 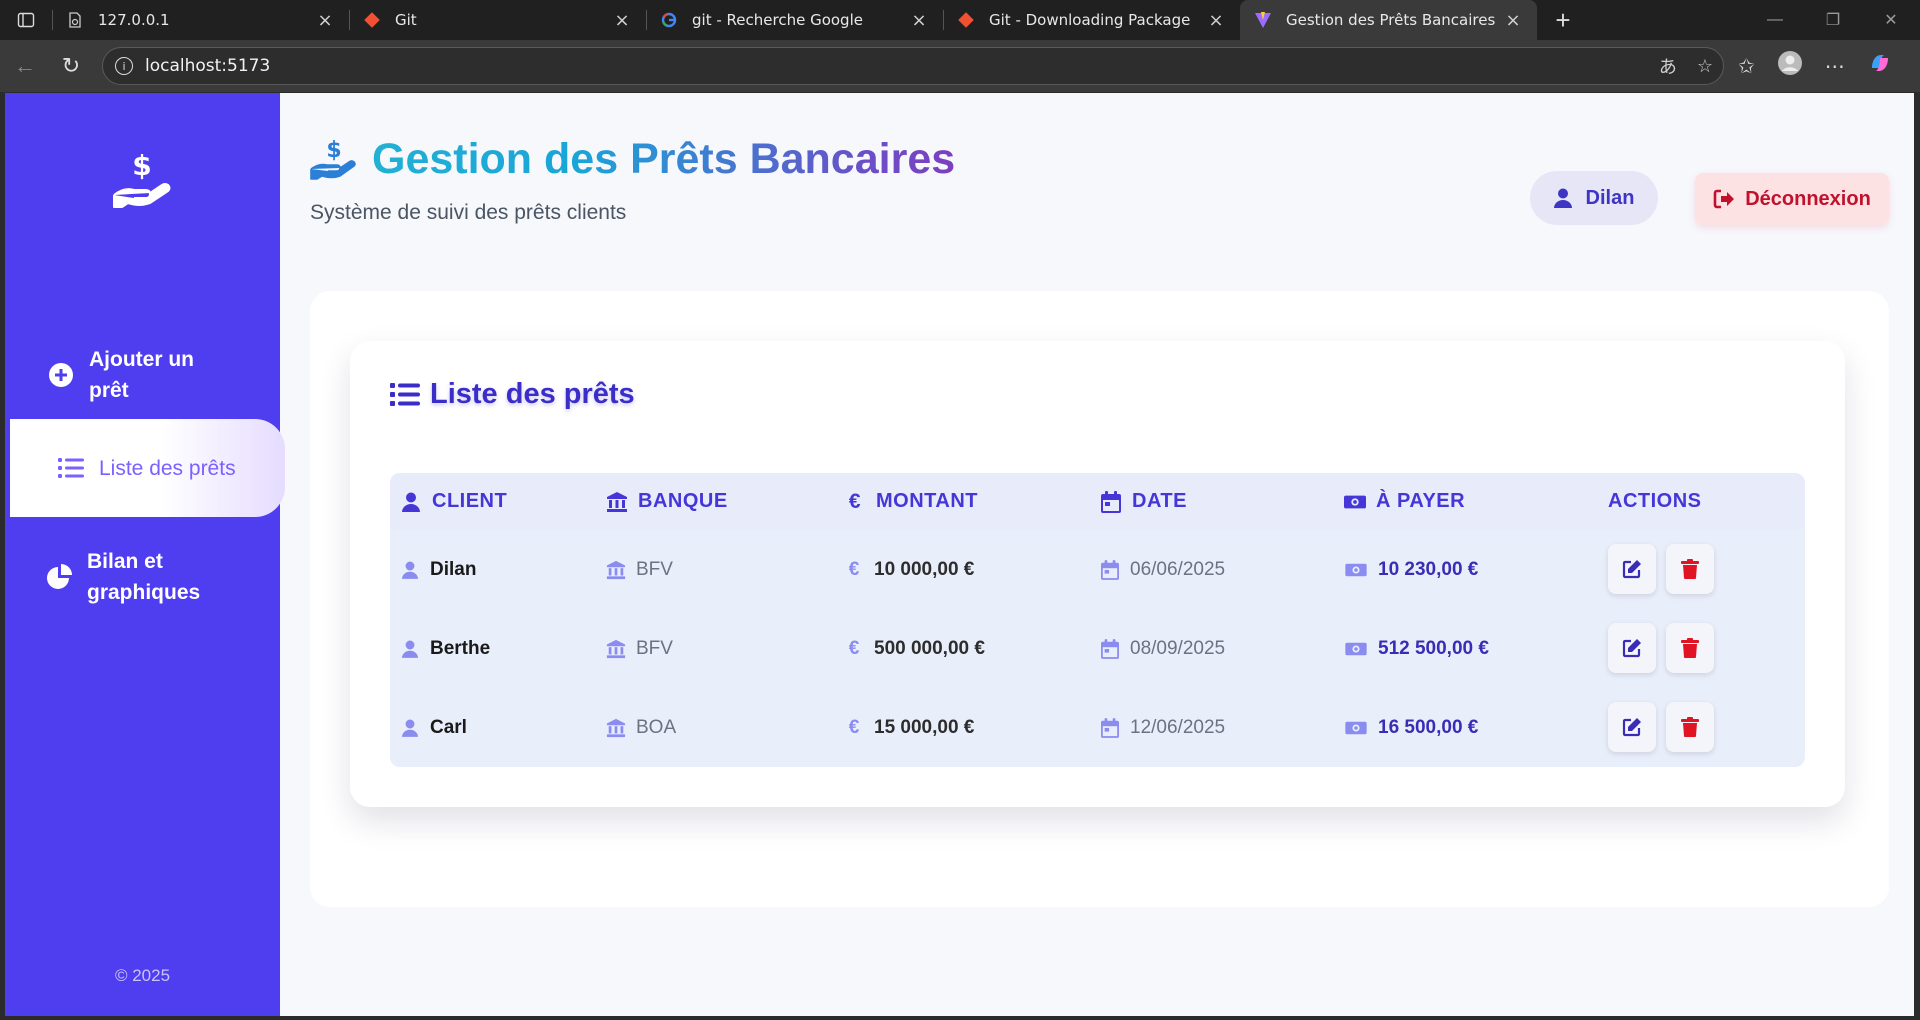 I want to click on cell-to-pay: 16 500,00 €, so click(x=1411, y=727).